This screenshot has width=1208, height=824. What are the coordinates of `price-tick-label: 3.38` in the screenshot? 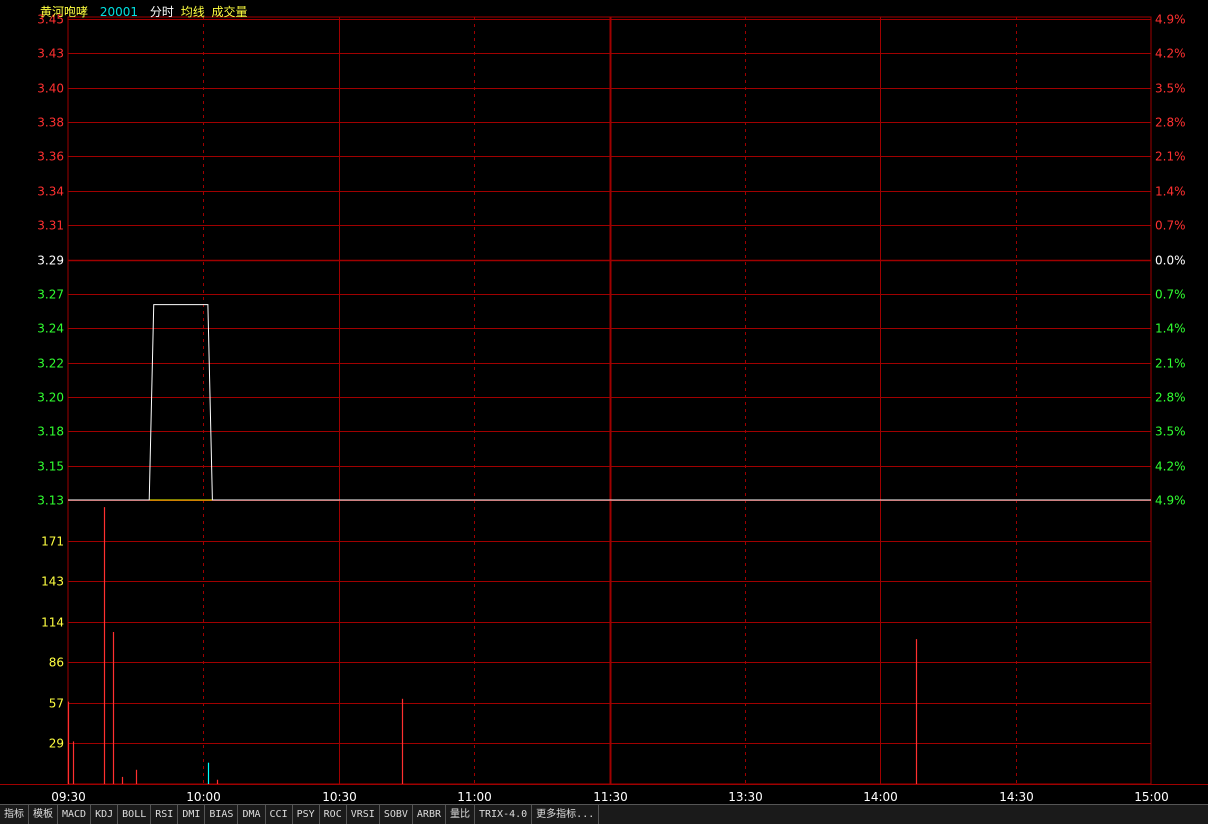 It's located at (50, 123).